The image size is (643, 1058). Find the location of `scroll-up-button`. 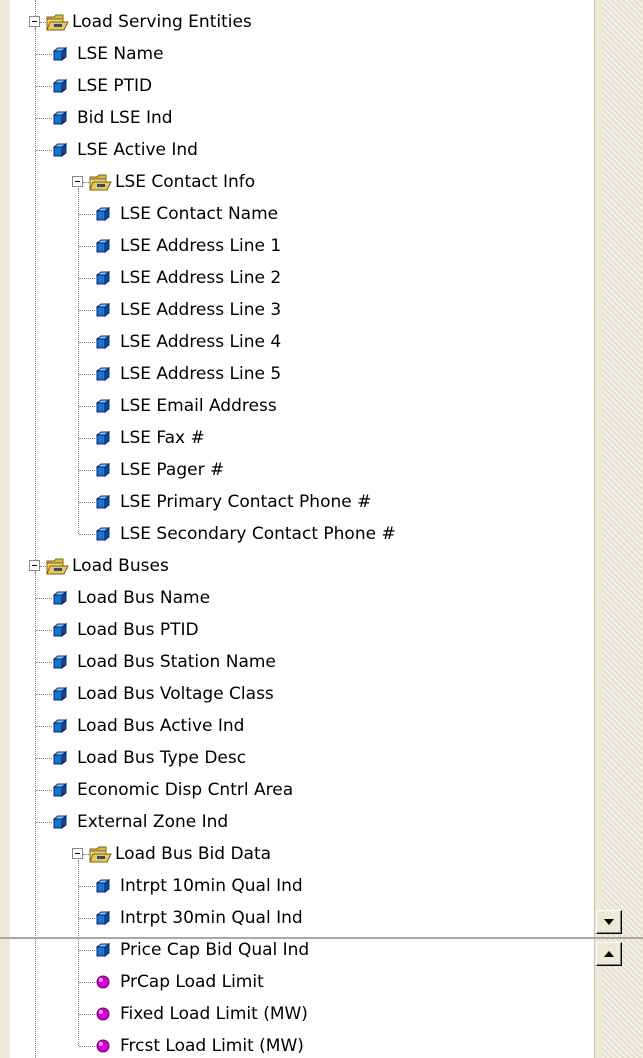

scroll-up-button is located at coordinates (609, 954).